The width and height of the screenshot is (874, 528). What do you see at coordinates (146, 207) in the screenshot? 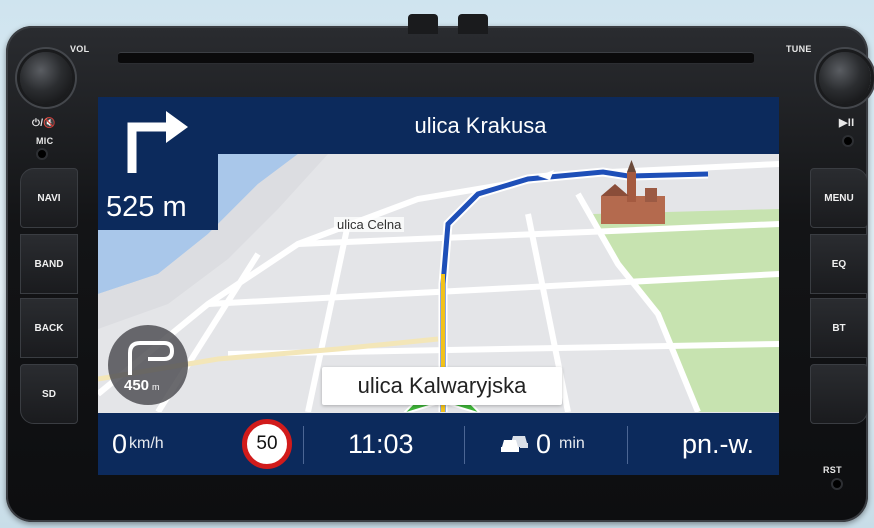
I see `turn-distance: 525 m` at bounding box center [146, 207].